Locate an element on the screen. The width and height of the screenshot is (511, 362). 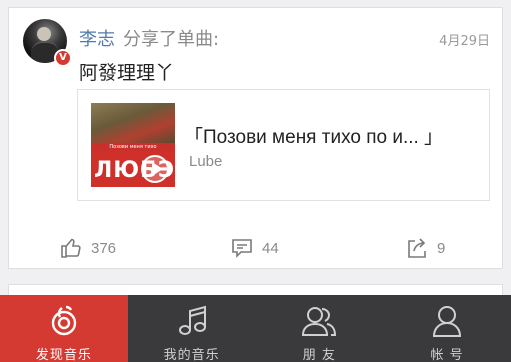
tab-label: 发现音乐 is located at coordinates (63, 355).